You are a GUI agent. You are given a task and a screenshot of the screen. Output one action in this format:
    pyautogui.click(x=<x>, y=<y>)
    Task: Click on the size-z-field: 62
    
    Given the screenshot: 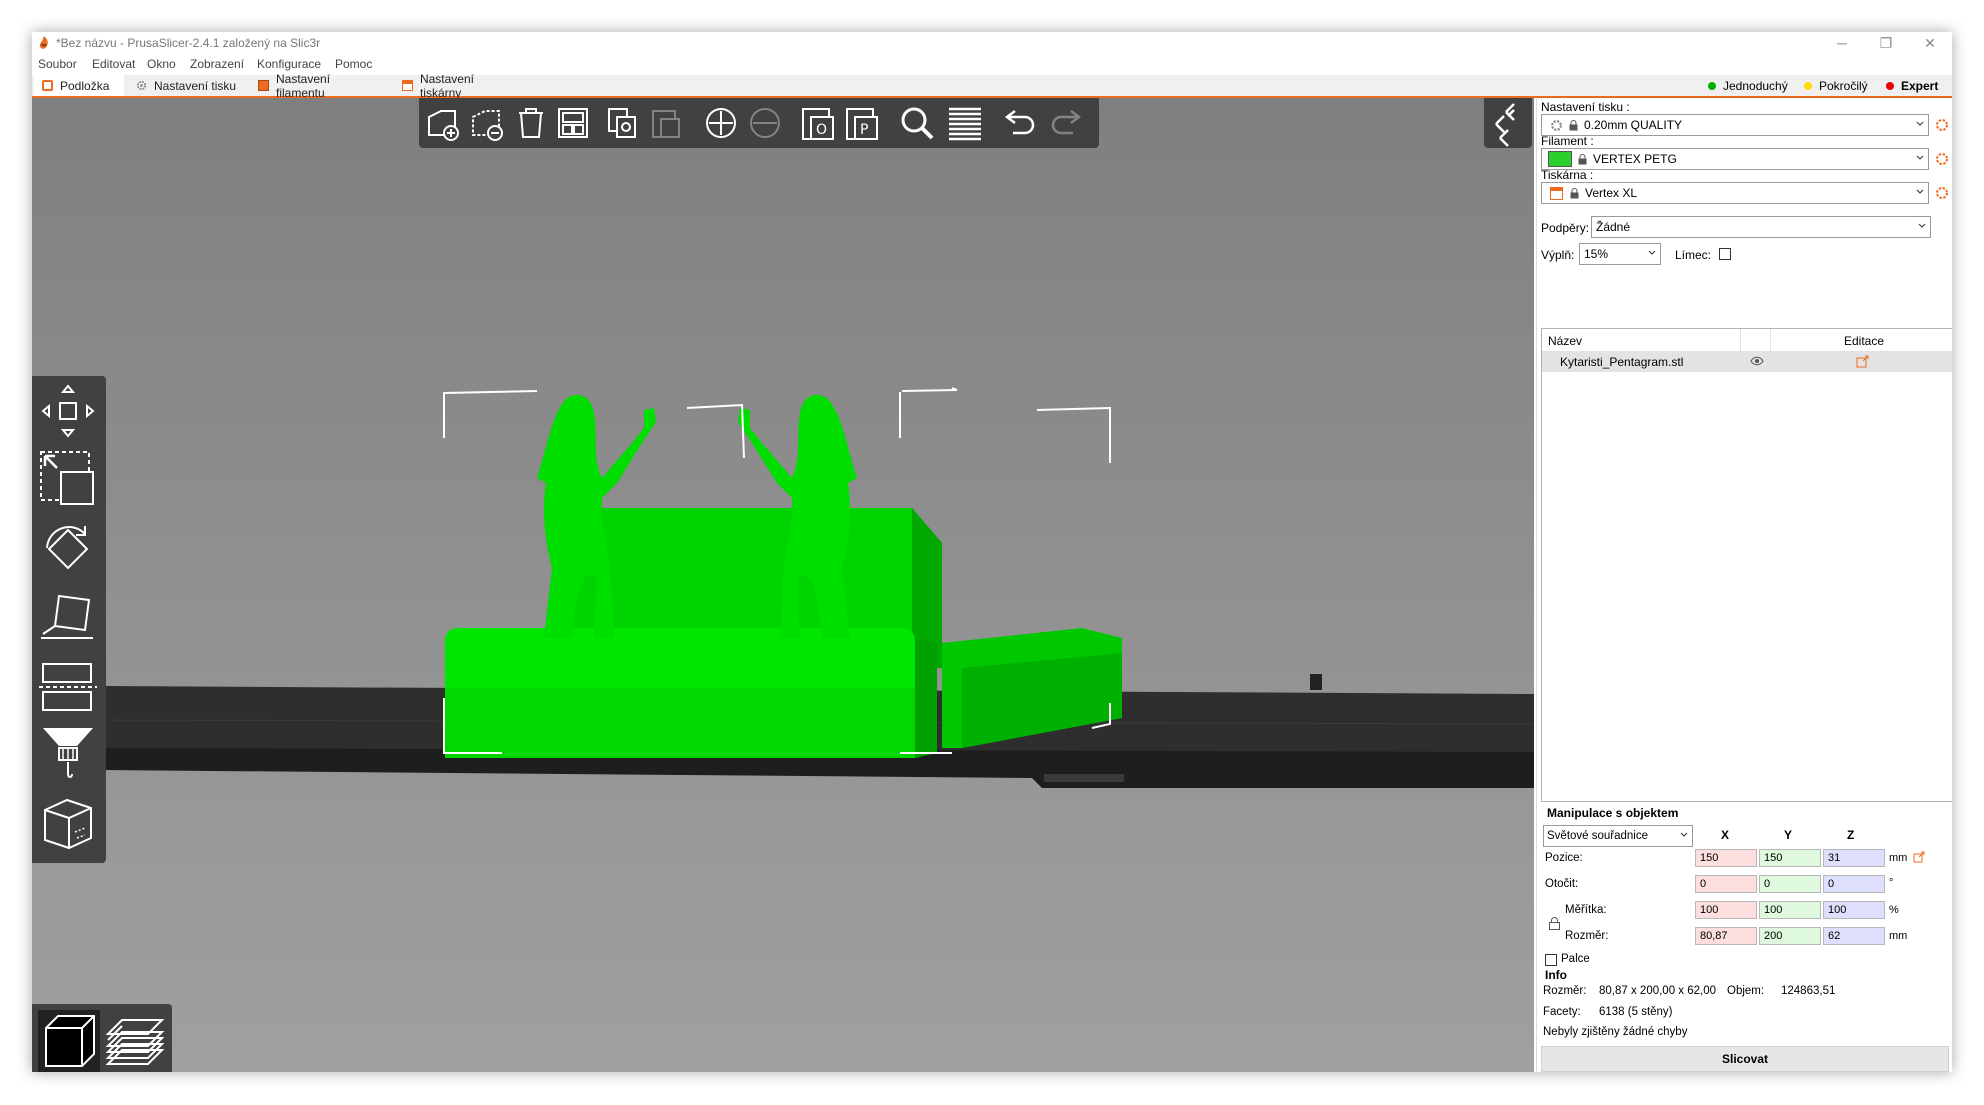 What is the action you would take?
    pyautogui.click(x=1854, y=936)
    